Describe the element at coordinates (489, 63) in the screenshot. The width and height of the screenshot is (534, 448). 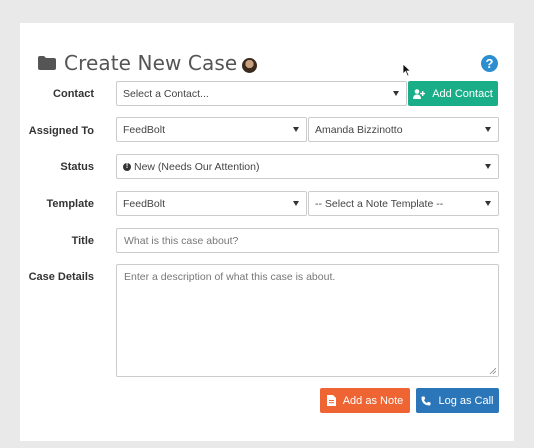
I see `question-circle-icon: ?` at that location.